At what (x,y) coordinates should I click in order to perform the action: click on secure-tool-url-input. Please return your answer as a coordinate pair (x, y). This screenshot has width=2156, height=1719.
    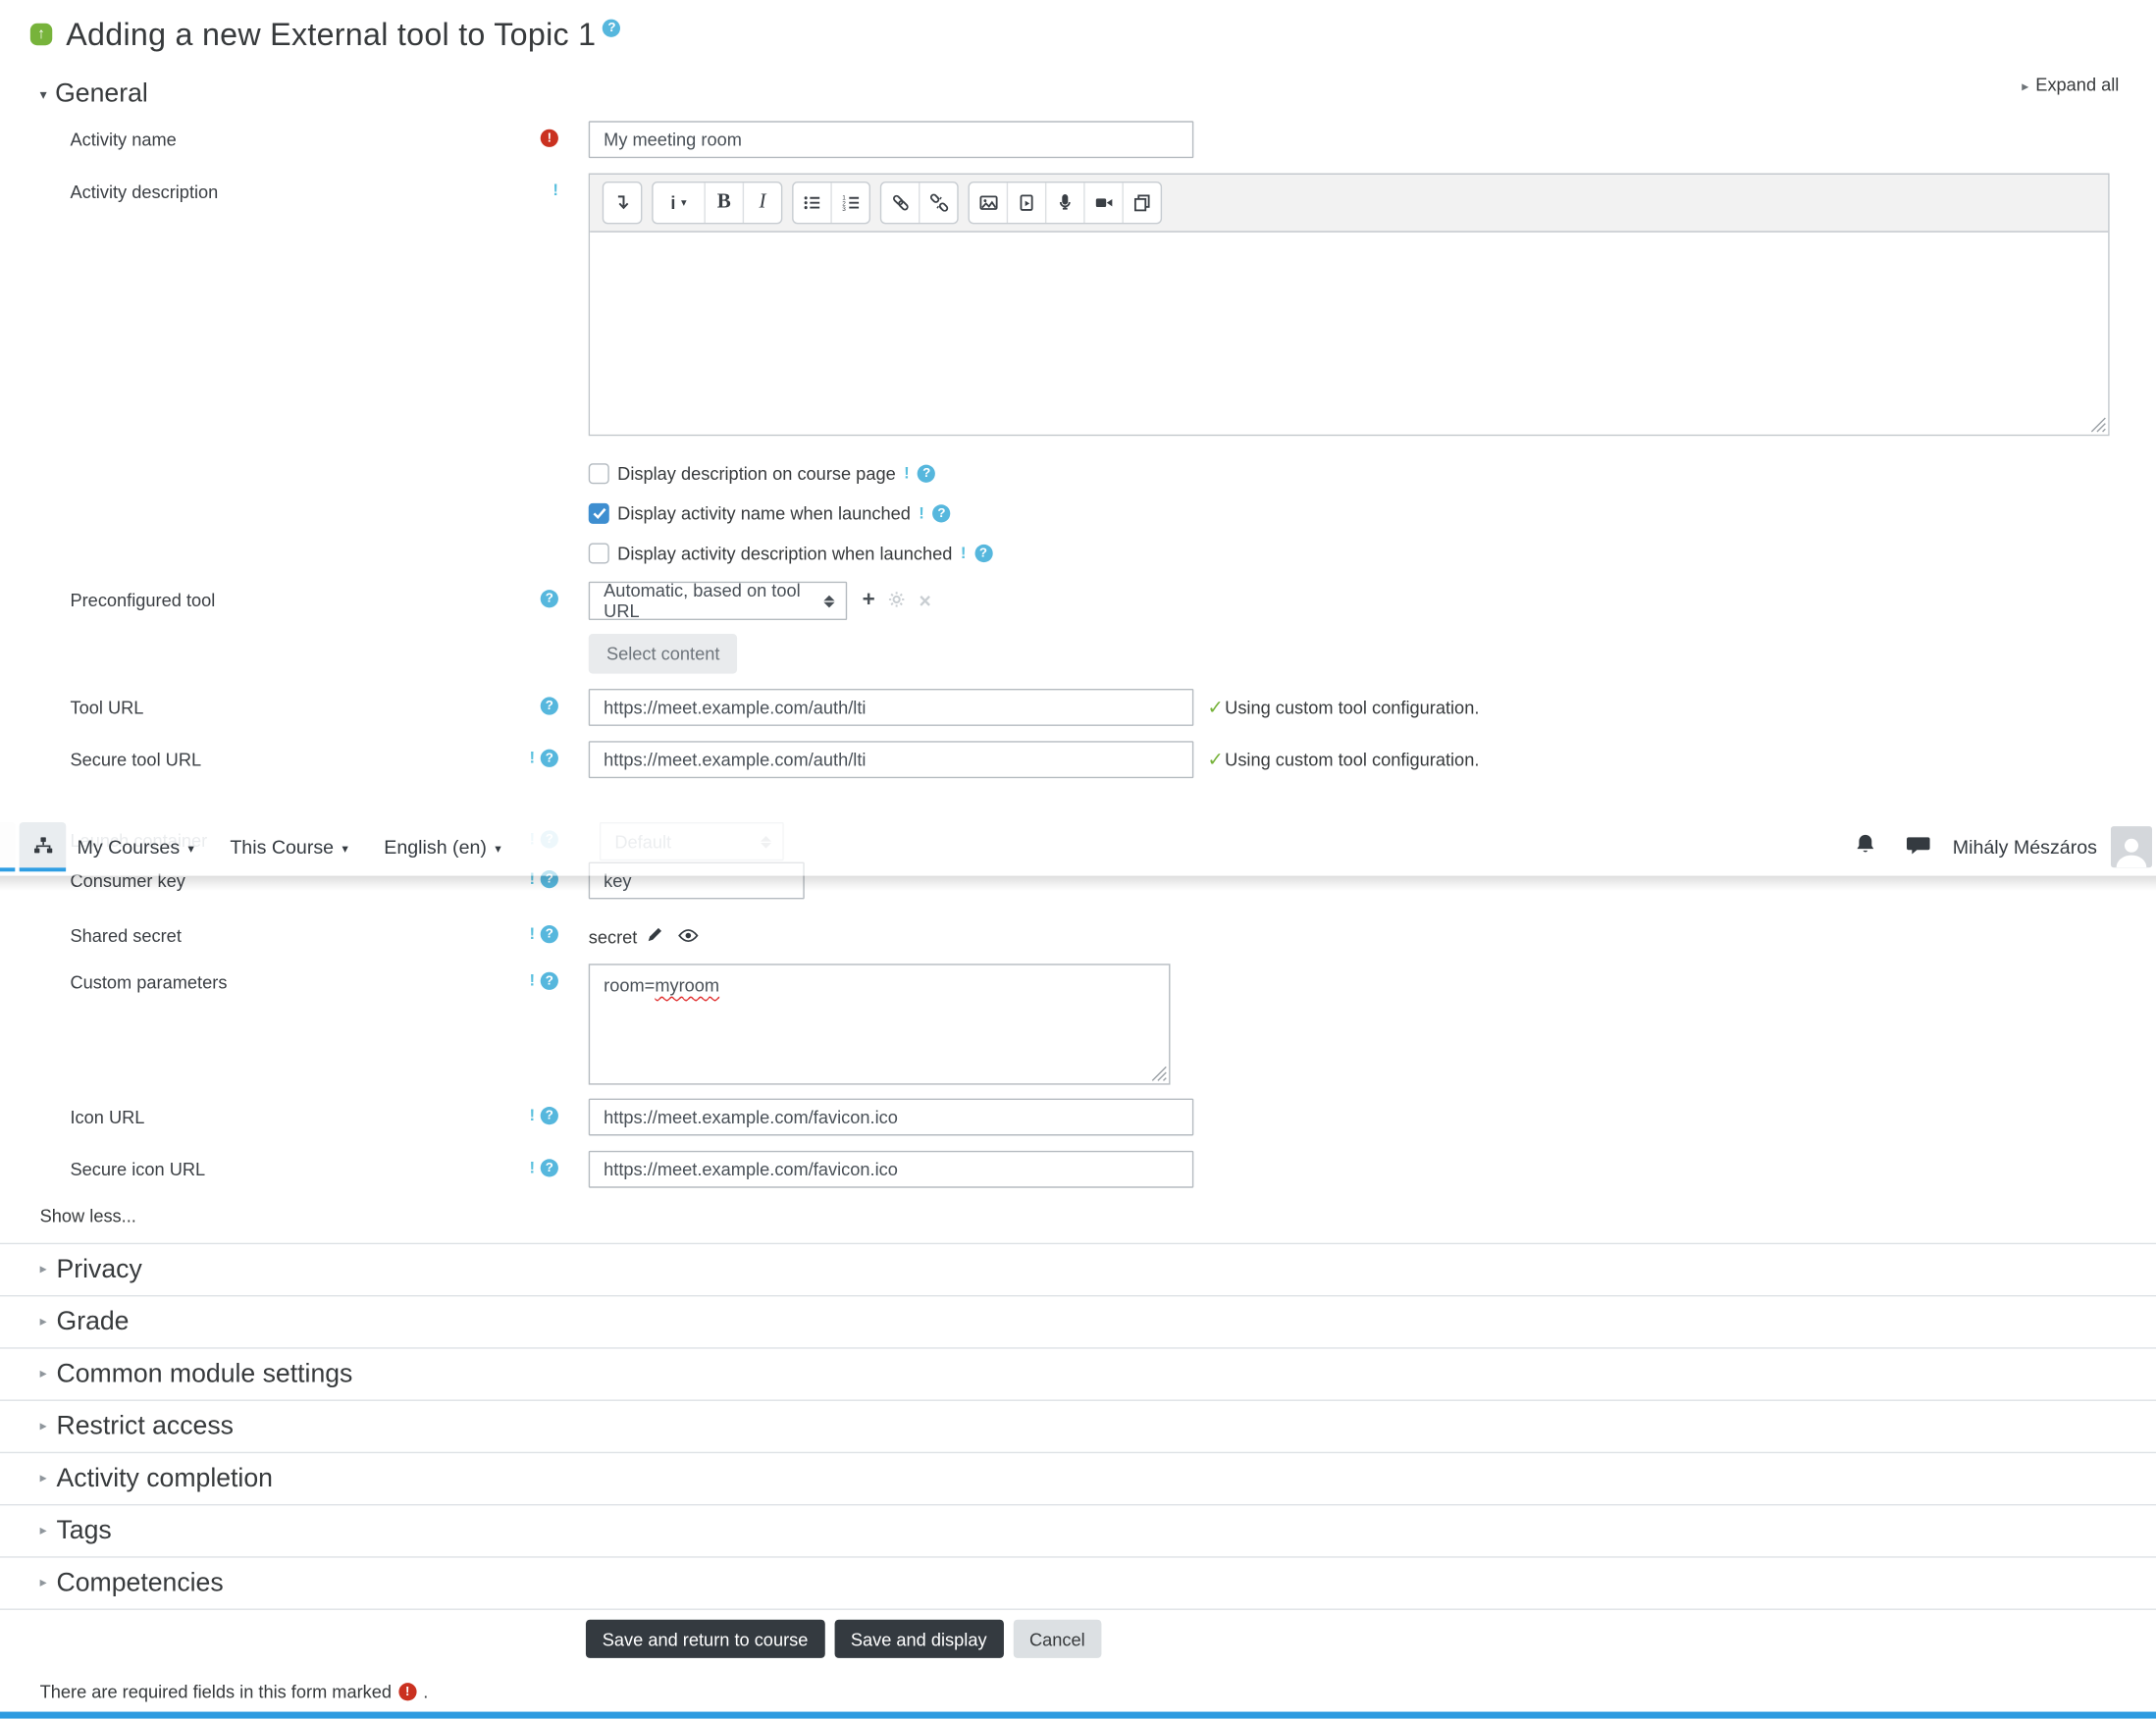
    Looking at the image, I should click on (891, 760).